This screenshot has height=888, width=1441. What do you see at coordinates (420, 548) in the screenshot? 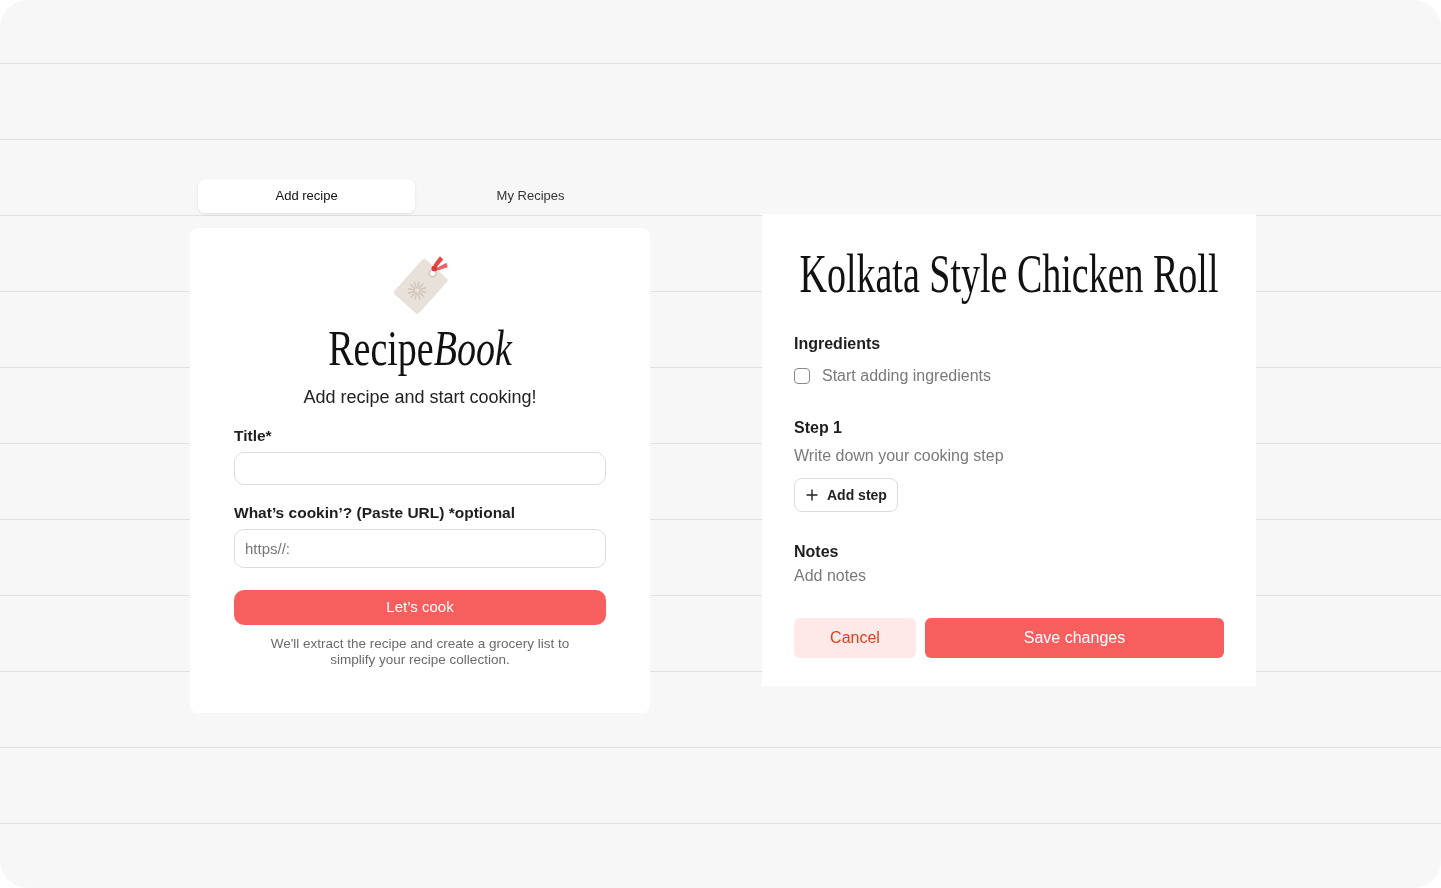
I see `url-input-field: https//:` at bounding box center [420, 548].